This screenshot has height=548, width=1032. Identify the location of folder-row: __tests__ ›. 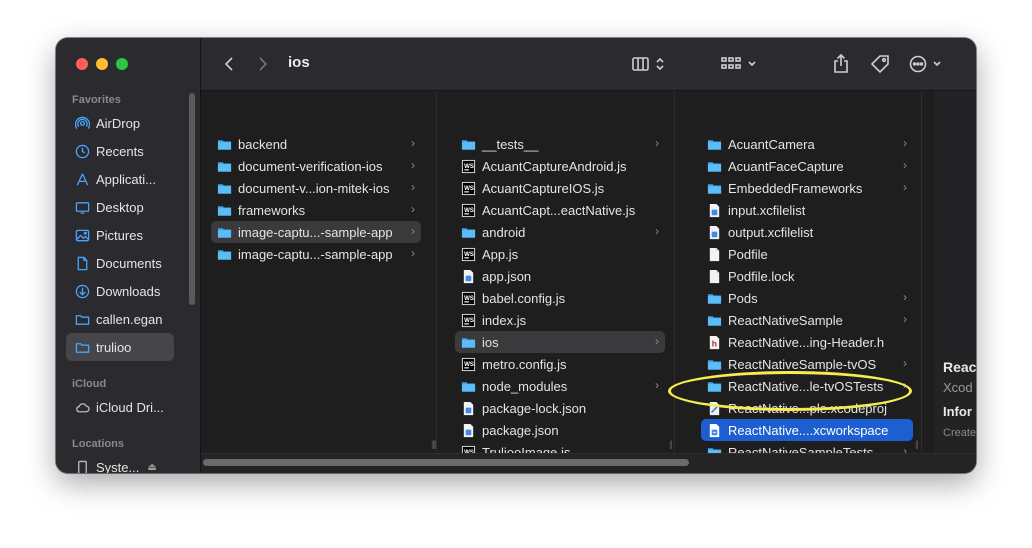
(560, 144).